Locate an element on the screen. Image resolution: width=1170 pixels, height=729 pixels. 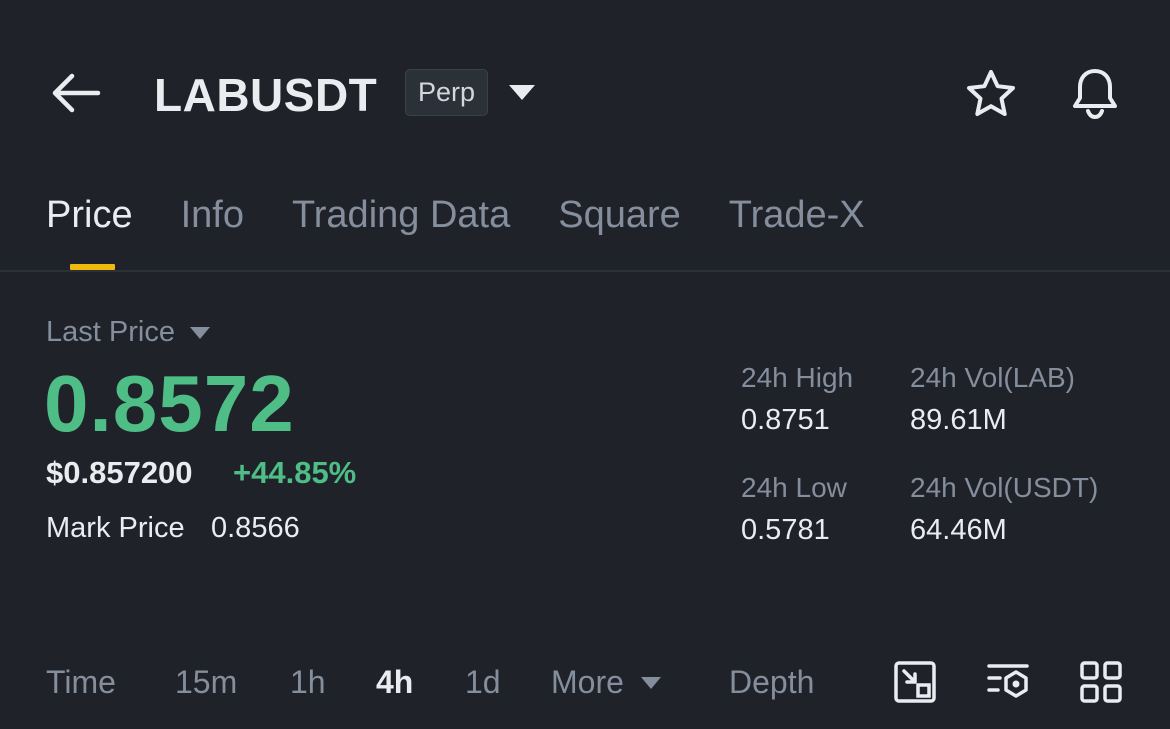
symbol-dropdown-button is located at coordinates (522, 93).